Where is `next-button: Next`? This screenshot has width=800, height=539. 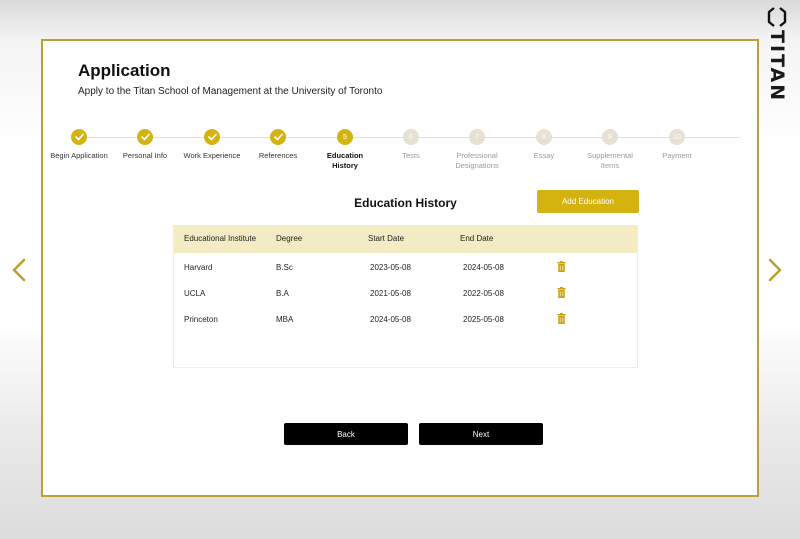 next-button: Next is located at coordinates (481, 434).